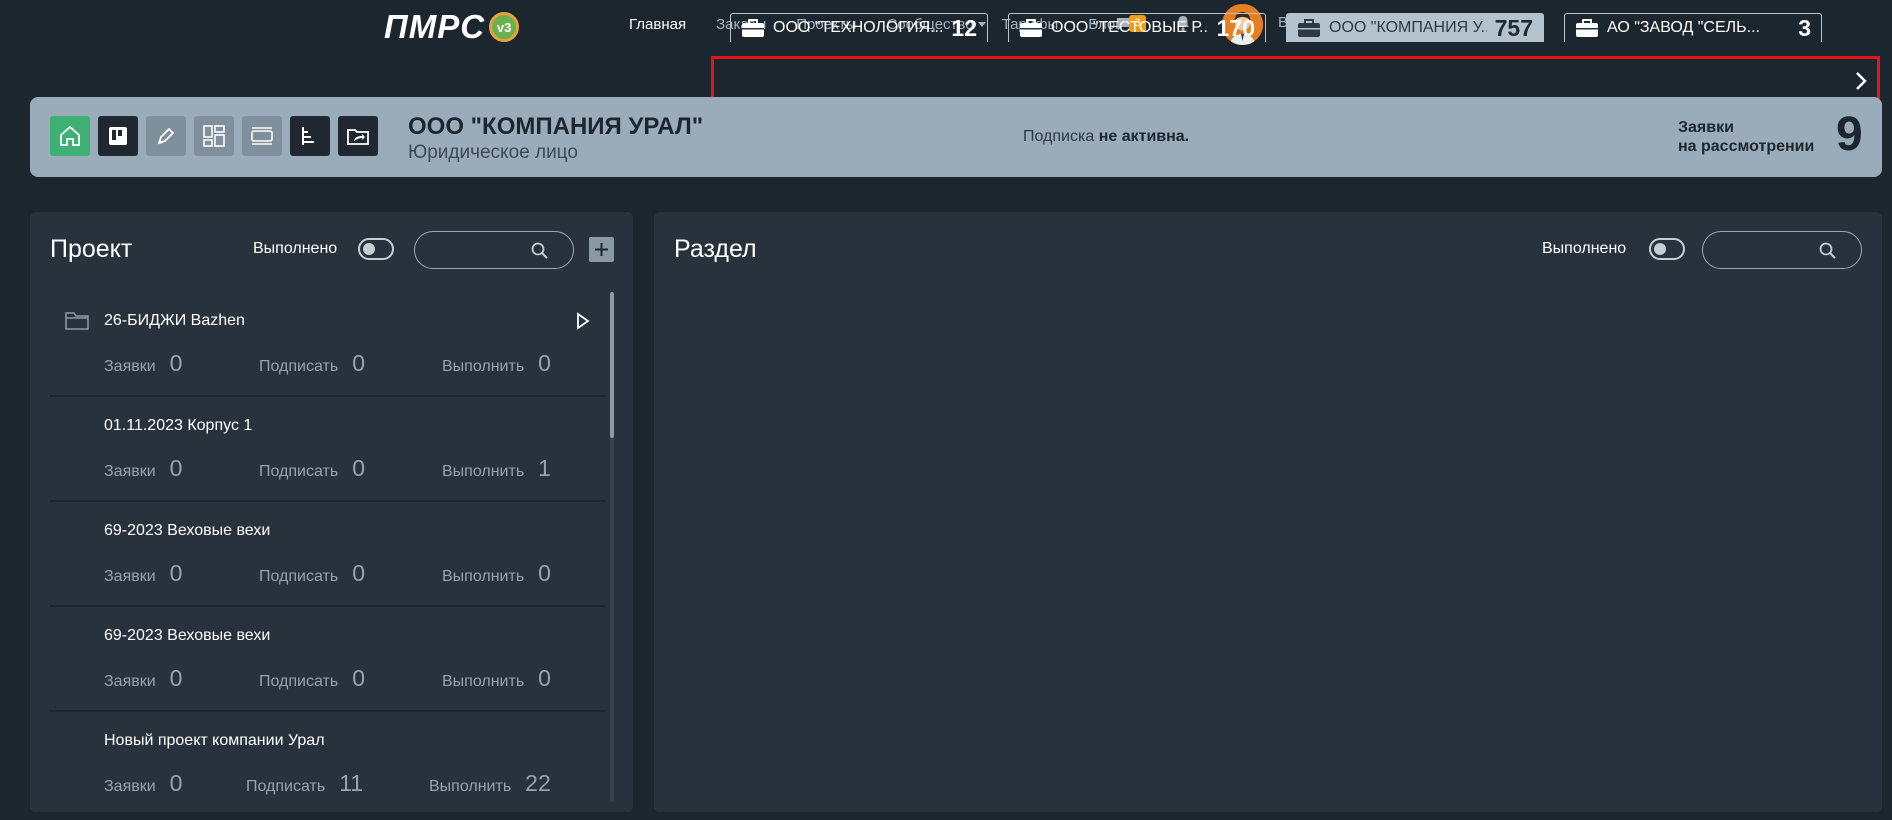 Image resolution: width=1892 pixels, height=820 pixels. What do you see at coordinates (1295, 79) in the screenshot?
I see `company-tabs-highlight` at bounding box center [1295, 79].